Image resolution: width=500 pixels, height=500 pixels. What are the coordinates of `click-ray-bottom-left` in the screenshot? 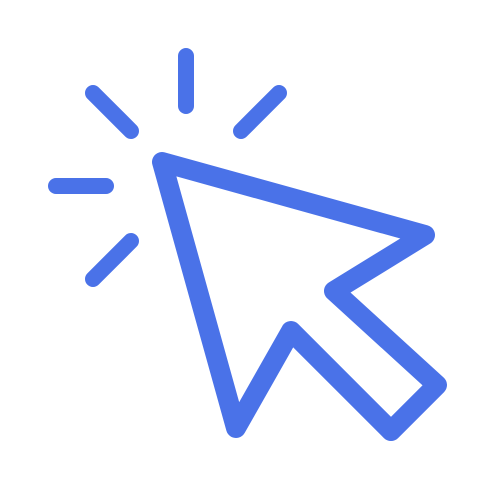 It's located at (112, 260).